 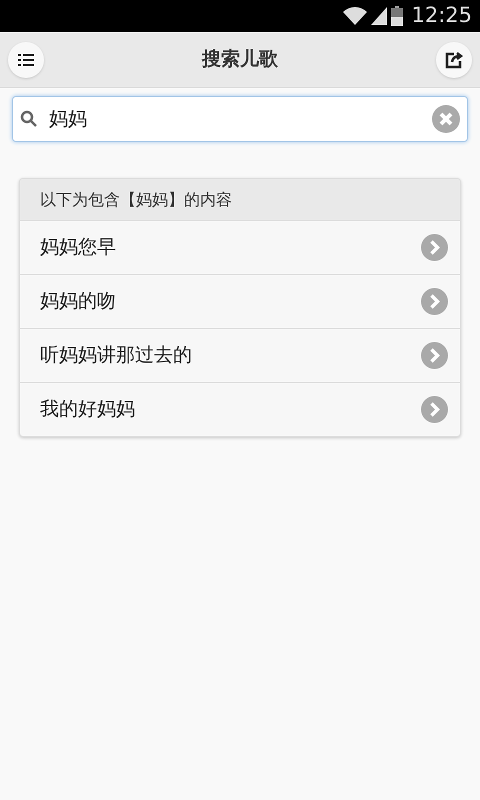 I want to click on page-title: 搜索儿歌, so click(x=240, y=59).